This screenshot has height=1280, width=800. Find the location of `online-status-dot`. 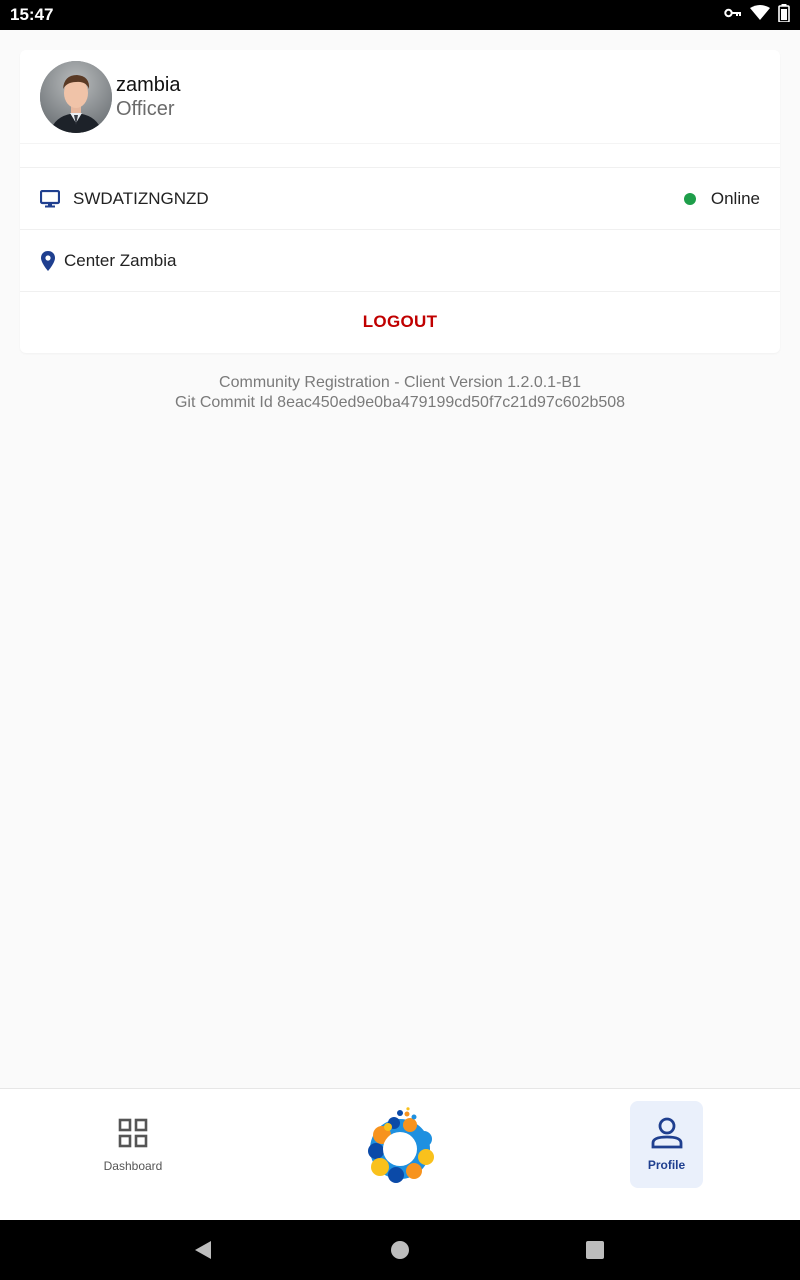

online-status-dot is located at coordinates (689, 198).